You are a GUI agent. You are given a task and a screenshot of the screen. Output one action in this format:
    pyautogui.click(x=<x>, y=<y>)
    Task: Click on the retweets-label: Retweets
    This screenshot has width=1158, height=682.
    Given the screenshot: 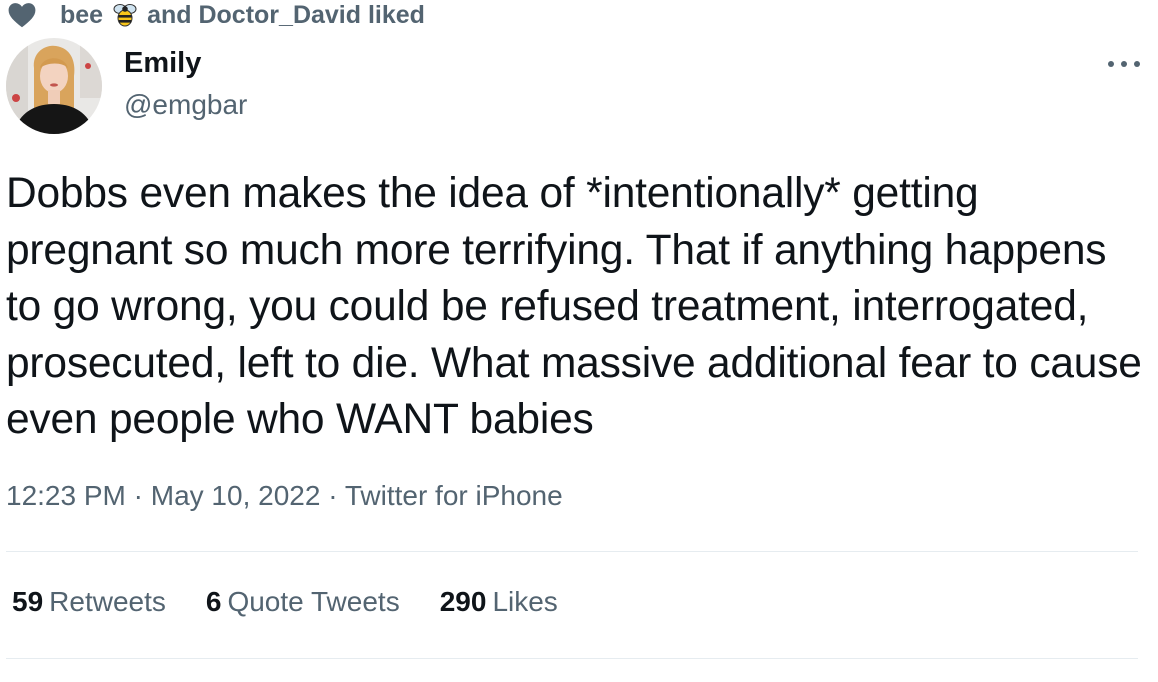 What is the action you would take?
    pyautogui.click(x=107, y=601)
    